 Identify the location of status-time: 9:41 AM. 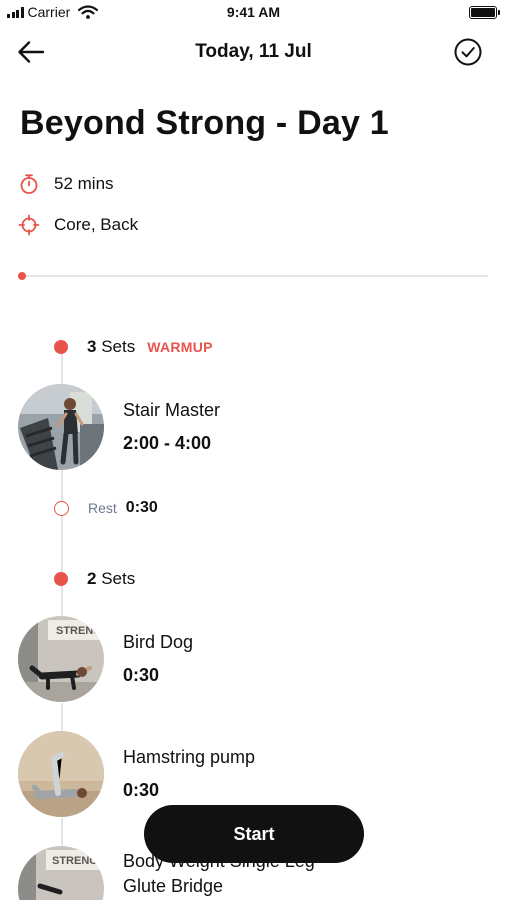
(253, 12).